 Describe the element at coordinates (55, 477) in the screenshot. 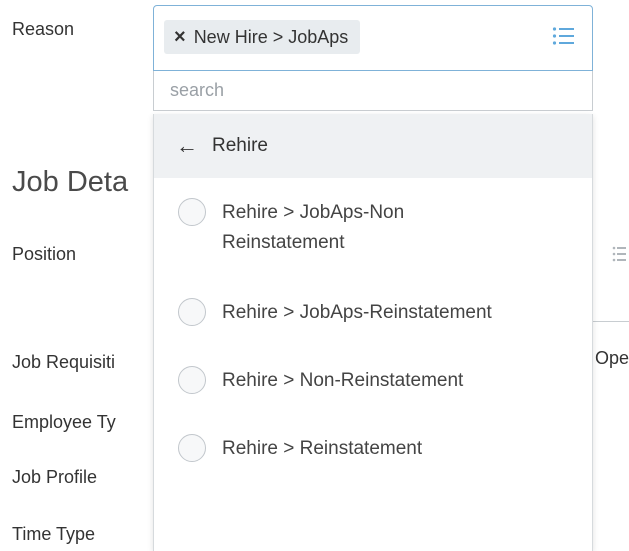

I see `job-profile-label: Job Profile` at that location.